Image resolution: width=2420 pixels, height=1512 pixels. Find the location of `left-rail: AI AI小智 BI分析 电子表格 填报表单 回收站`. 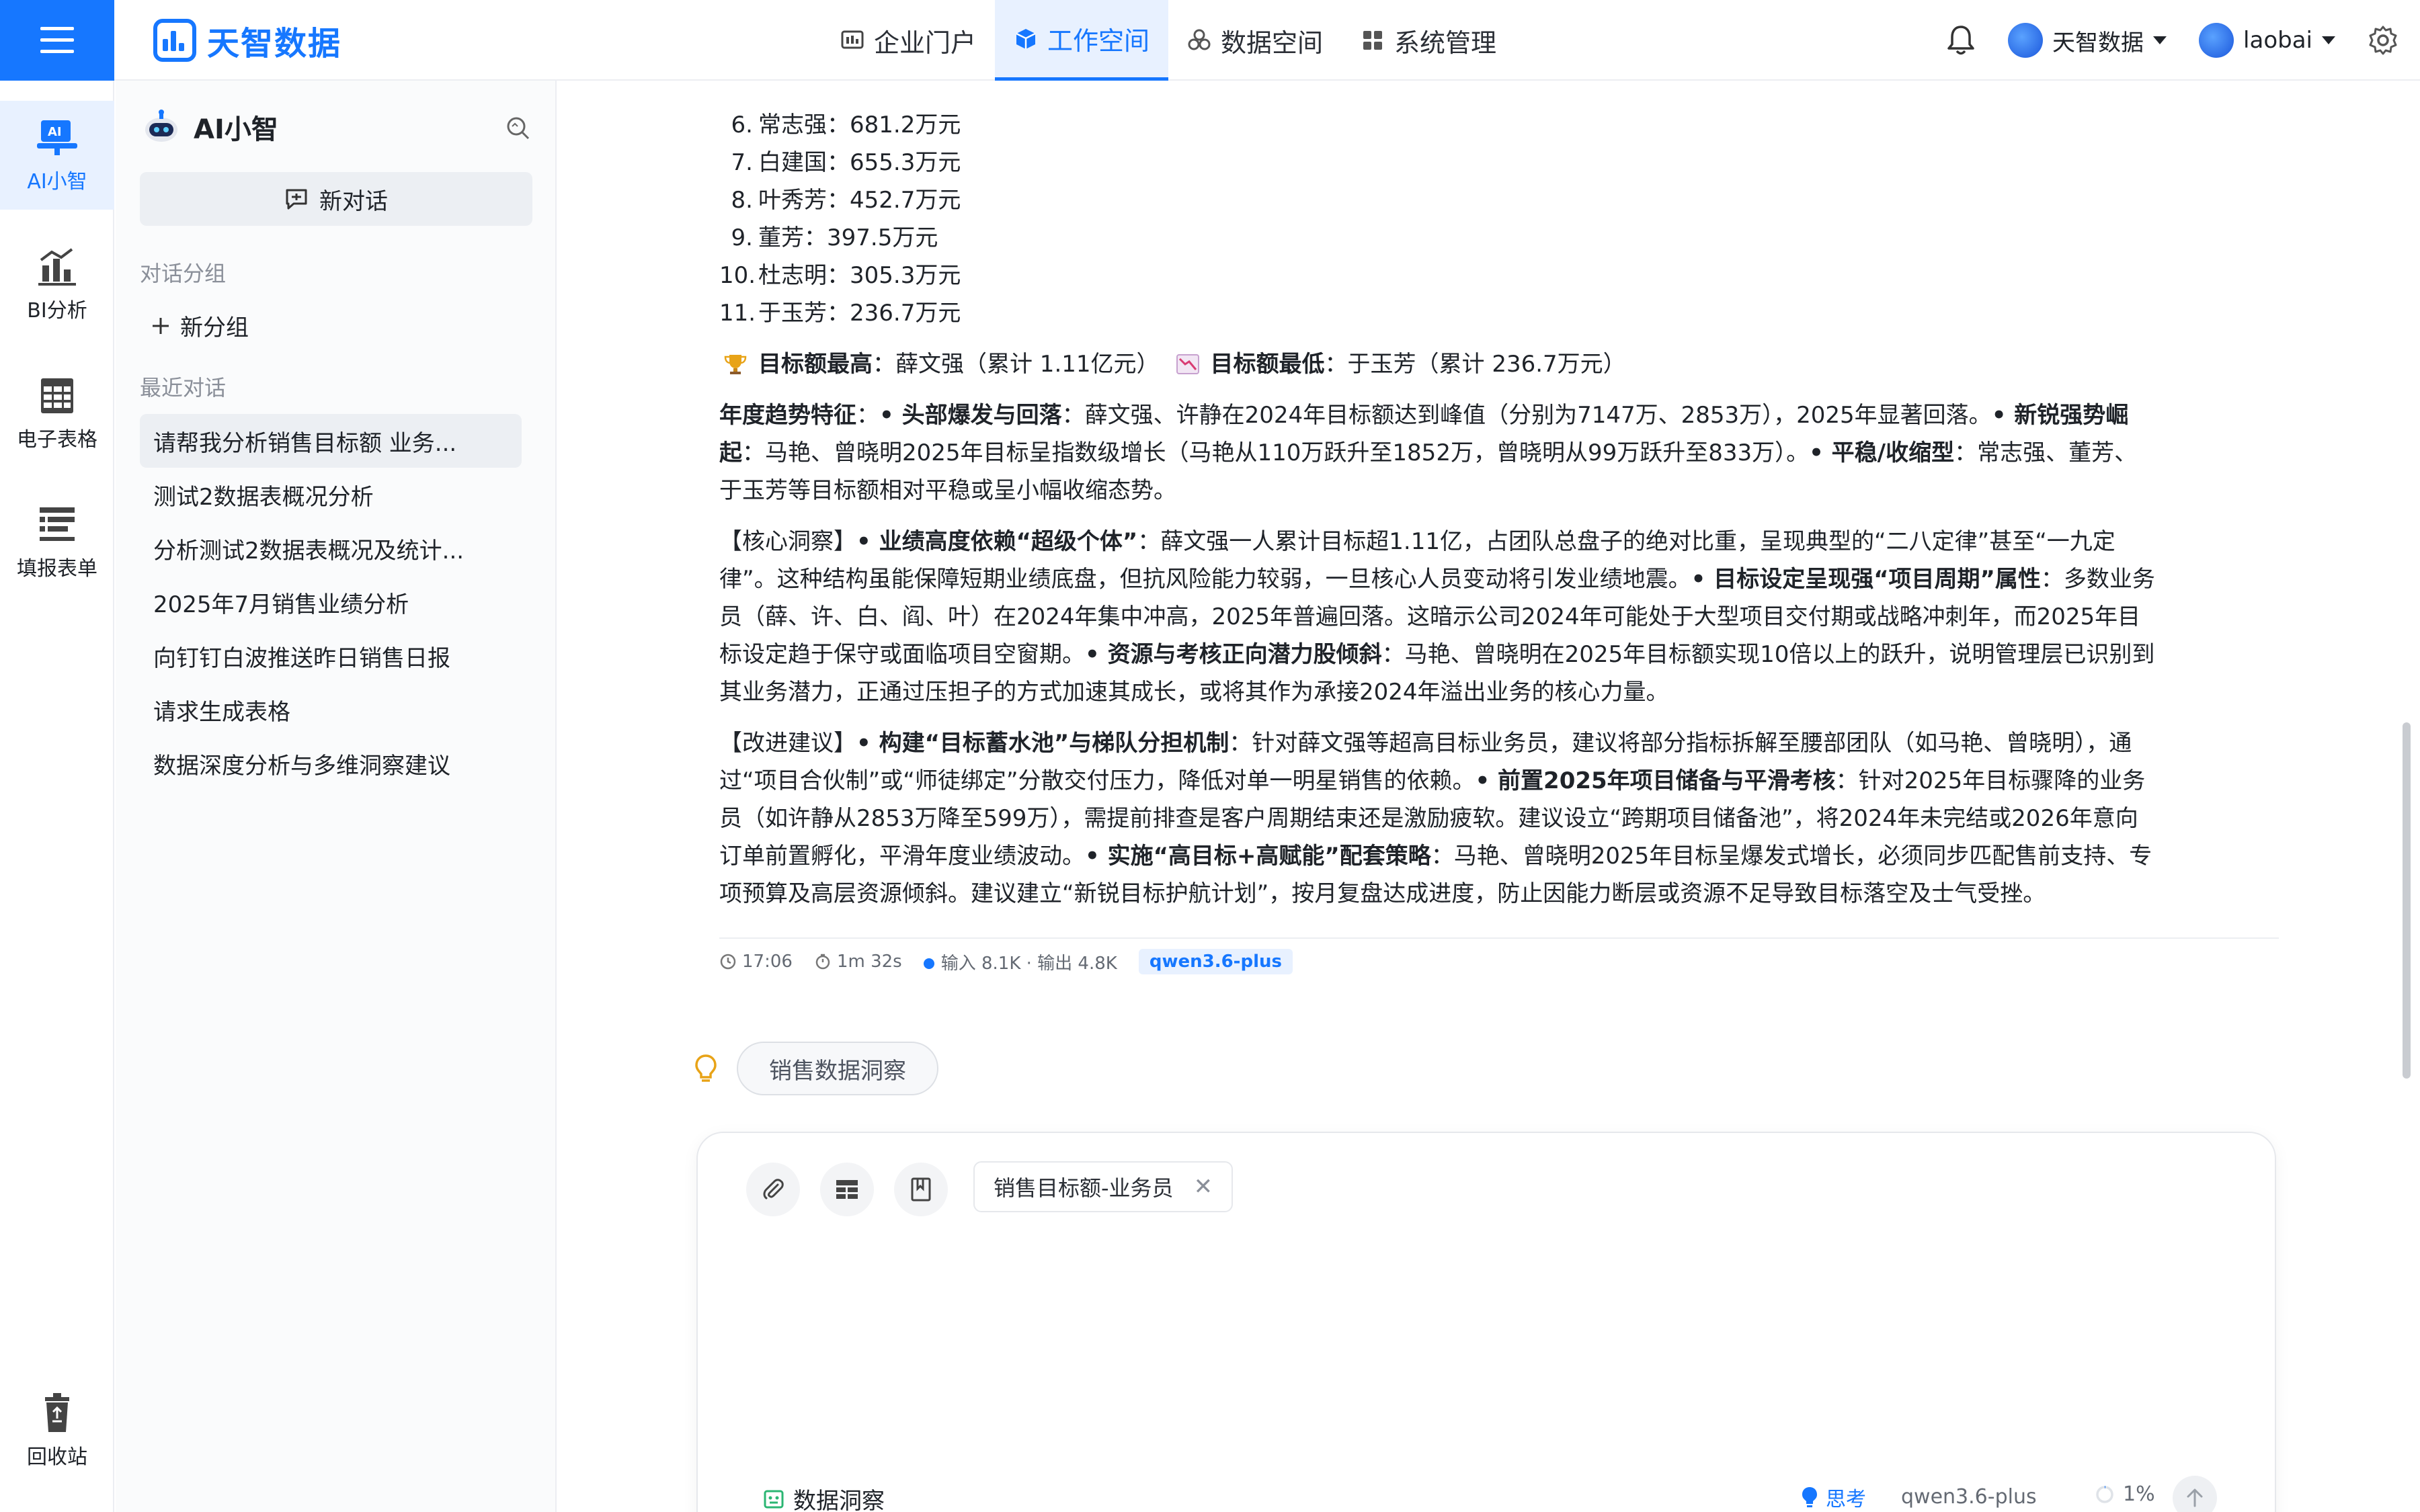

left-rail: AI AI小智 BI分析 电子表格 填报表单 回收站 is located at coordinates (57, 796).